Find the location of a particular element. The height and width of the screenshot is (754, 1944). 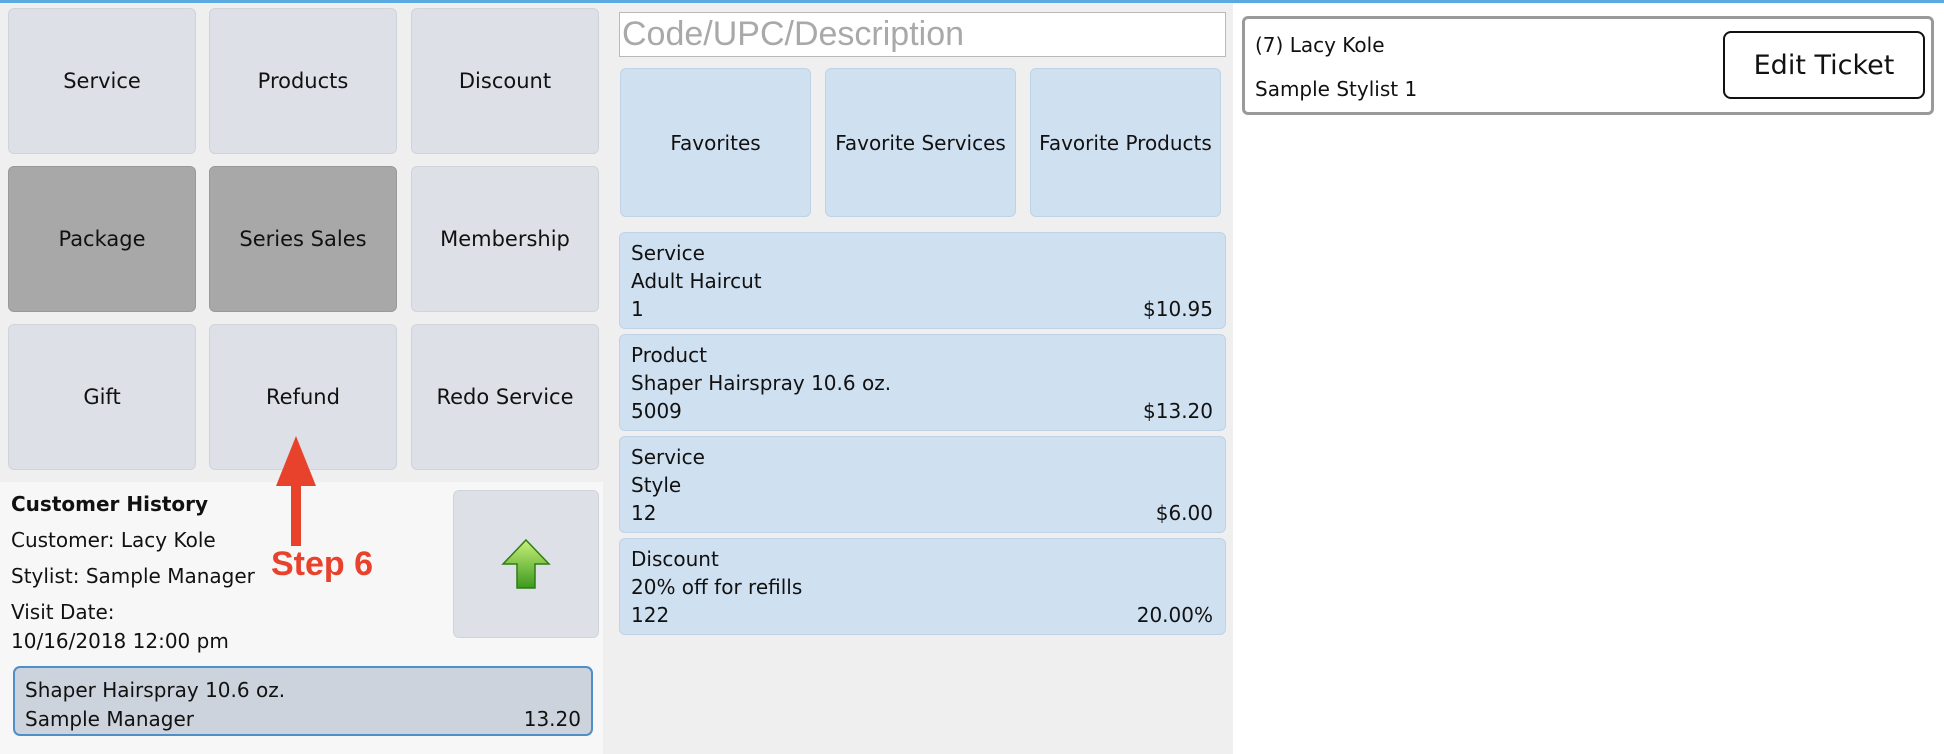

history-stylist: Stylist: Sample Manager is located at coordinates (133, 576).